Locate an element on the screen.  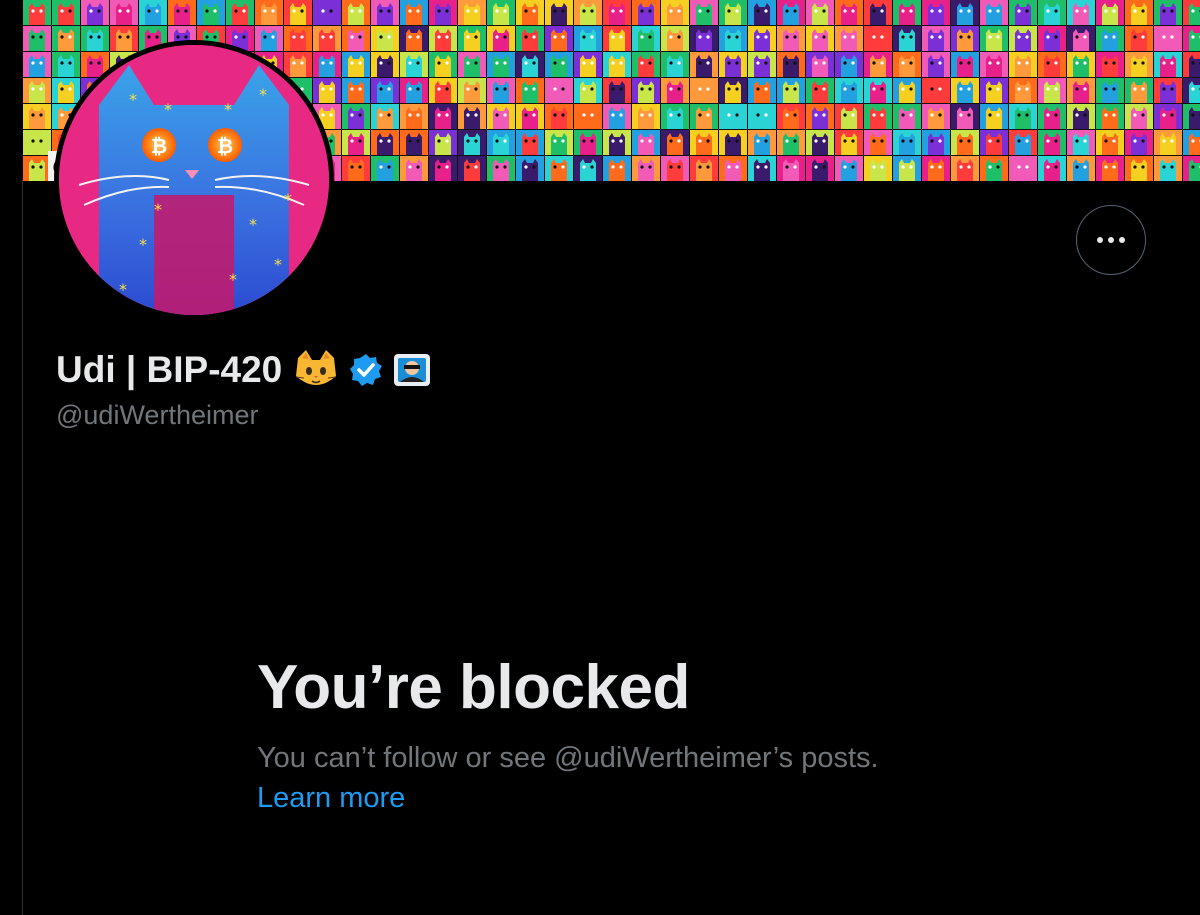
affiliate-badge-icon is located at coordinates (412, 370).